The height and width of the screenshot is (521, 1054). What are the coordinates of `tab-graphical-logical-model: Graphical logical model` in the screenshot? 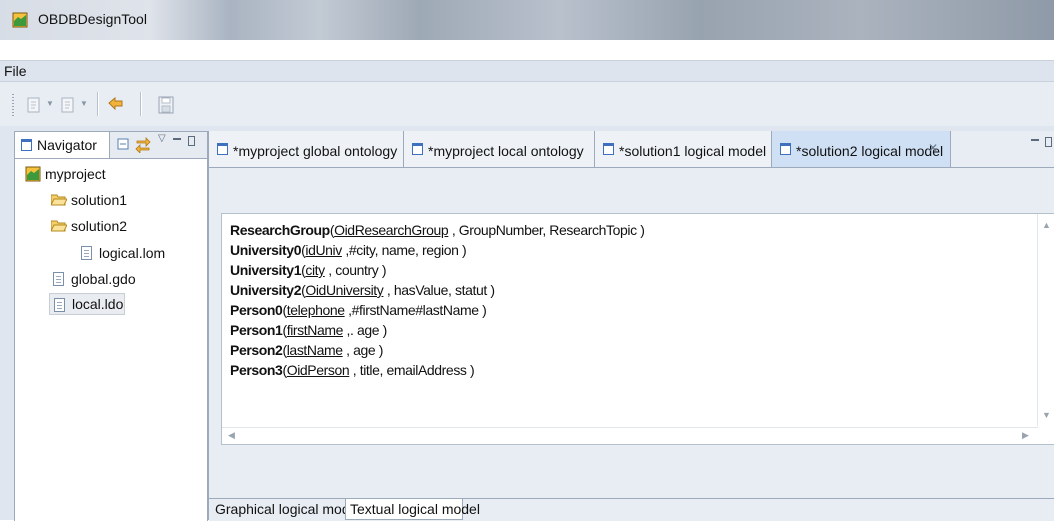 It's located at (286, 509).